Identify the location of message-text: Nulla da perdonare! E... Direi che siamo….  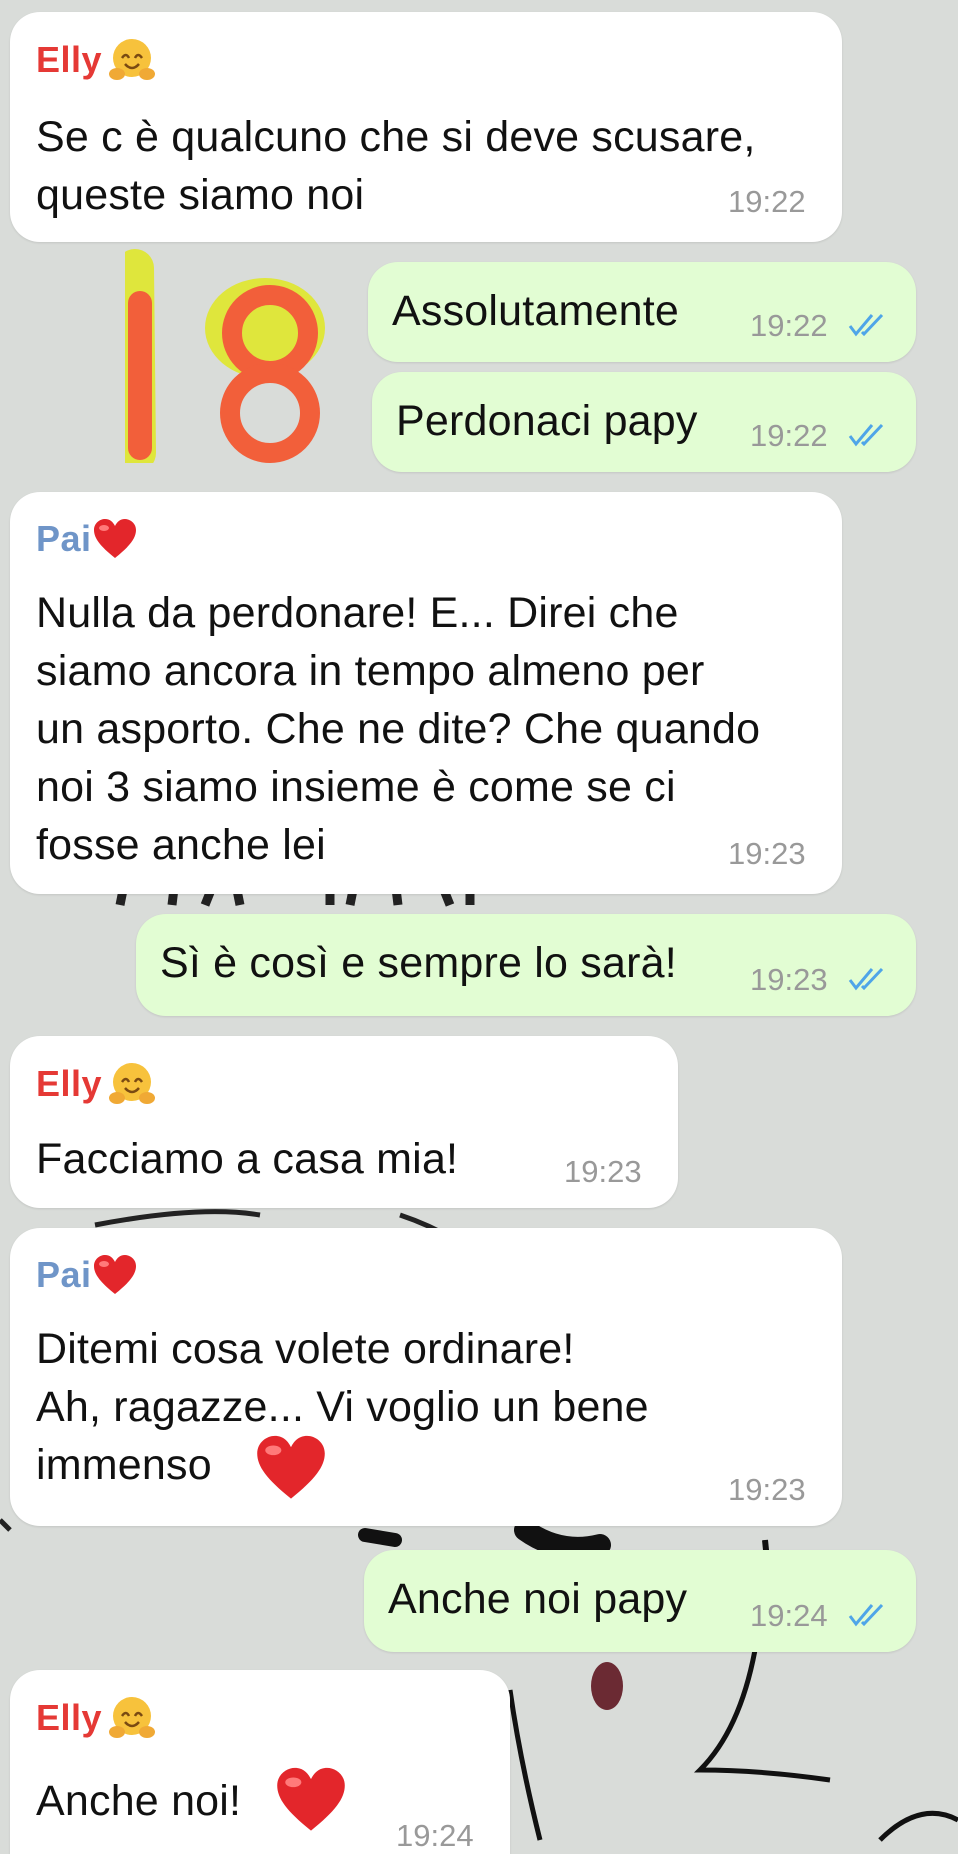
(398, 729).